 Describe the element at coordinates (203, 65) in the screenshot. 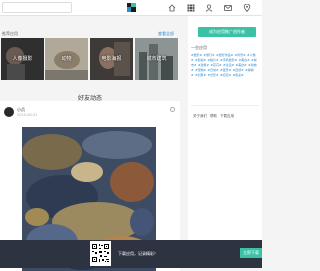

I see `tag-link: #建筑#` at that location.